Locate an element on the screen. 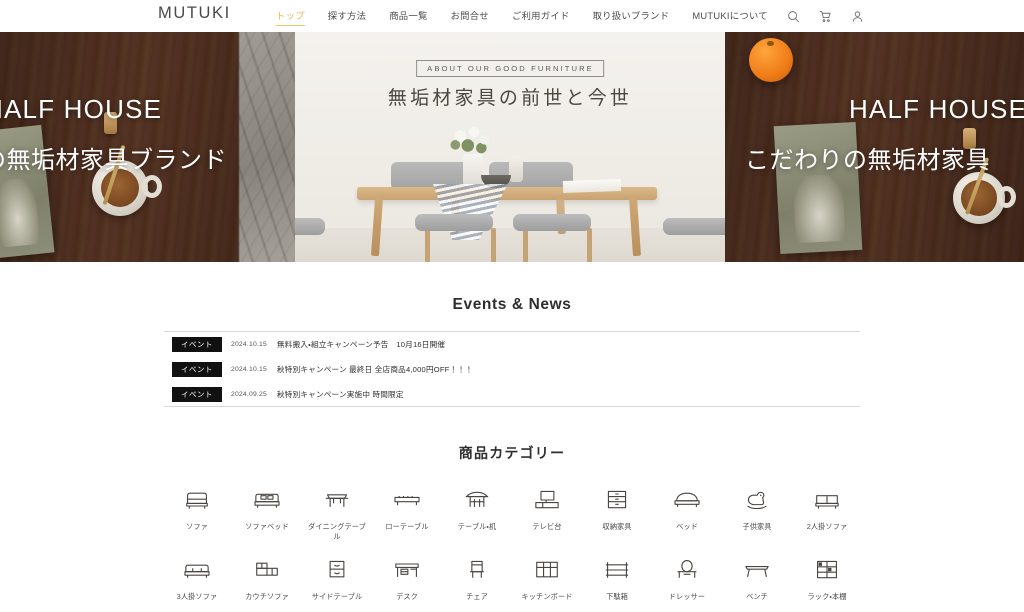 This screenshot has height=612, width=1024. category-label: テレビ台 is located at coordinates (547, 526).